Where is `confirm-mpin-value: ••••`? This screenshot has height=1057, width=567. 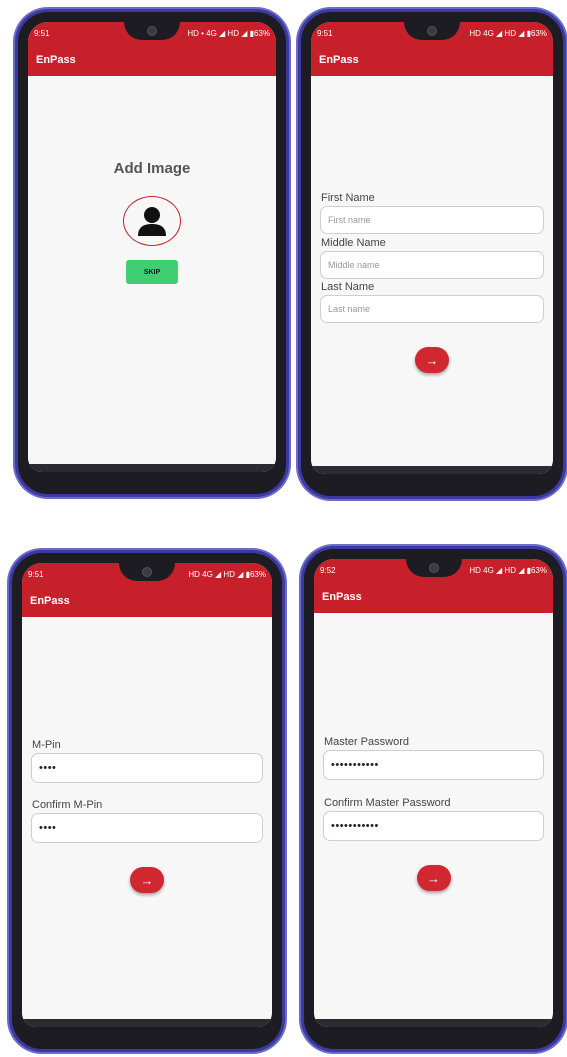
confirm-mpin-value: •••• is located at coordinates (48, 828).